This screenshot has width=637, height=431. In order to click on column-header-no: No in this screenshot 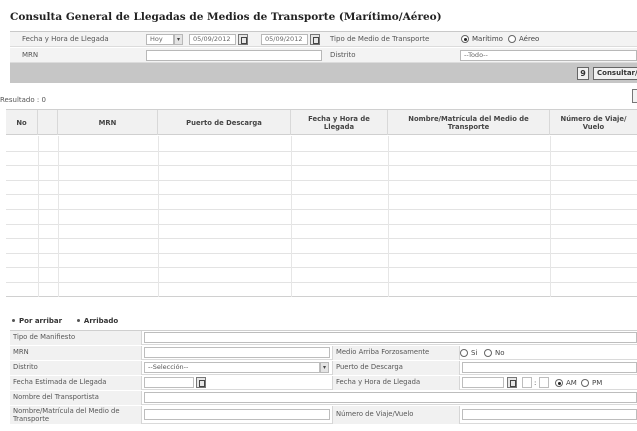, I will do `click(22, 122)`.